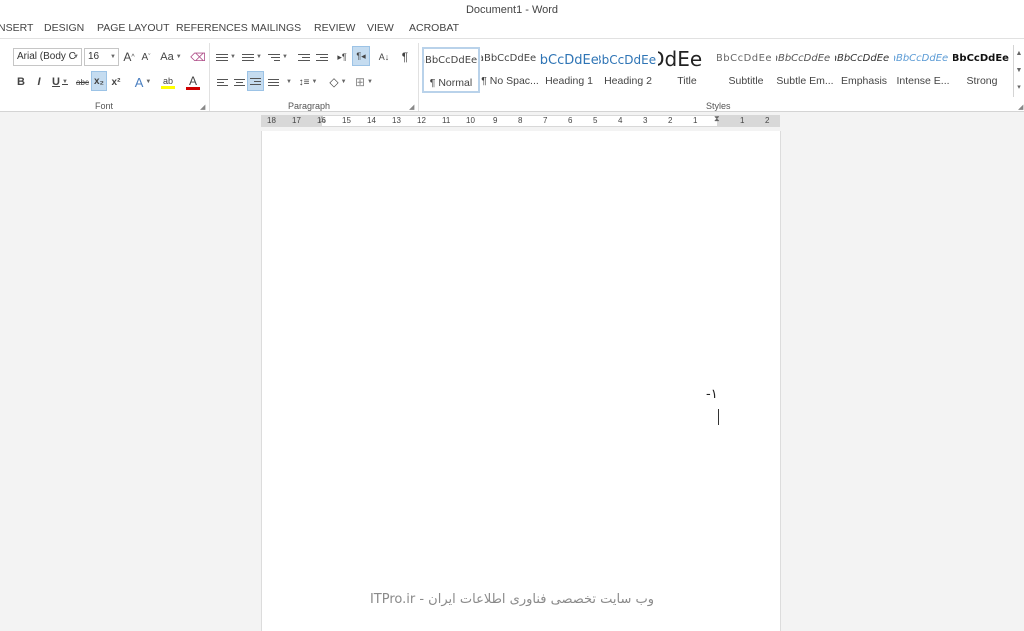 Image resolution: width=1024 pixels, height=631 pixels. What do you see at coordinates (334, 82) in the screenshot?
I see `paint-bucket-icon: ◇` at bounding box center [334, 82].